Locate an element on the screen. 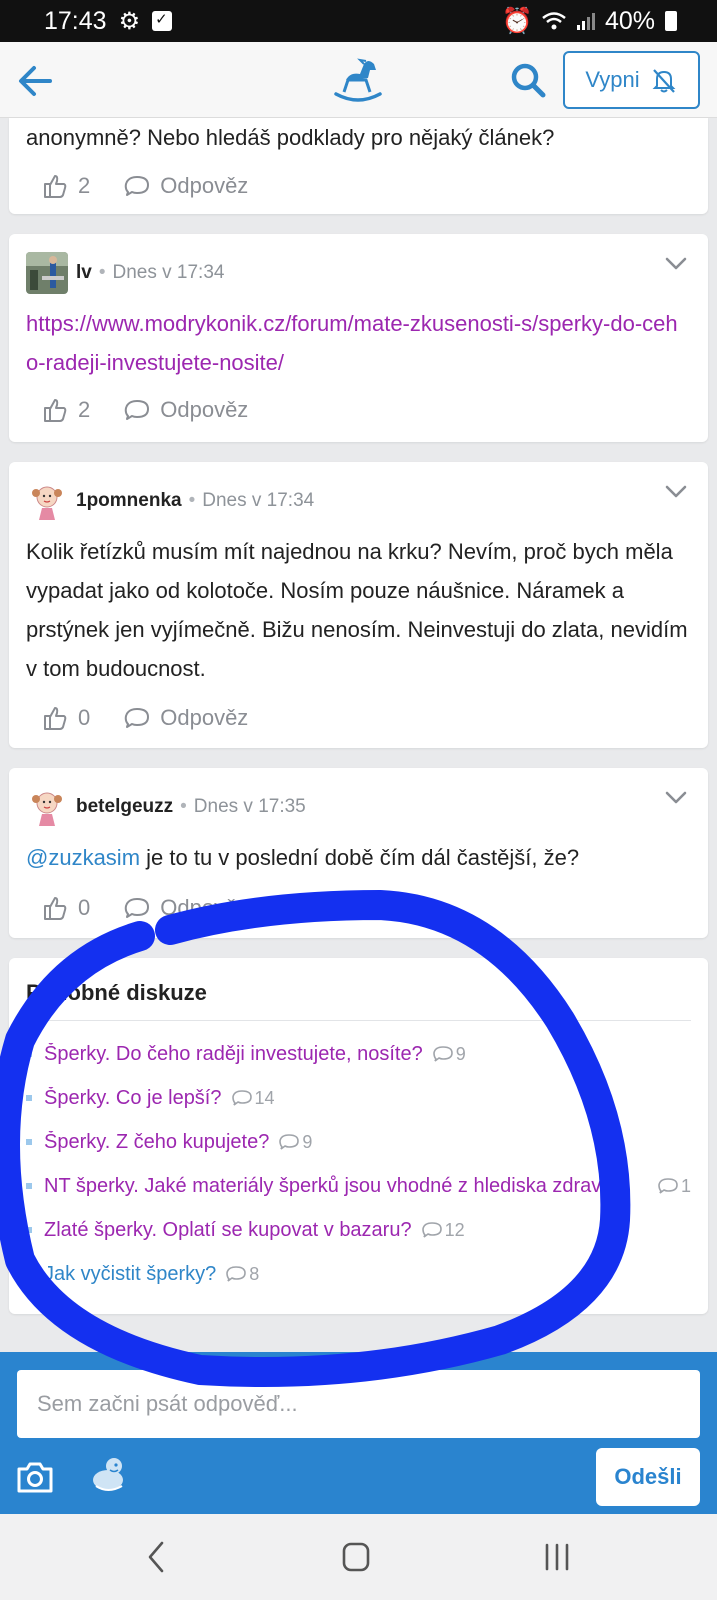  post-header: 1pomnenka • Dnes v 17:34 is located at coordinates (357, 501).